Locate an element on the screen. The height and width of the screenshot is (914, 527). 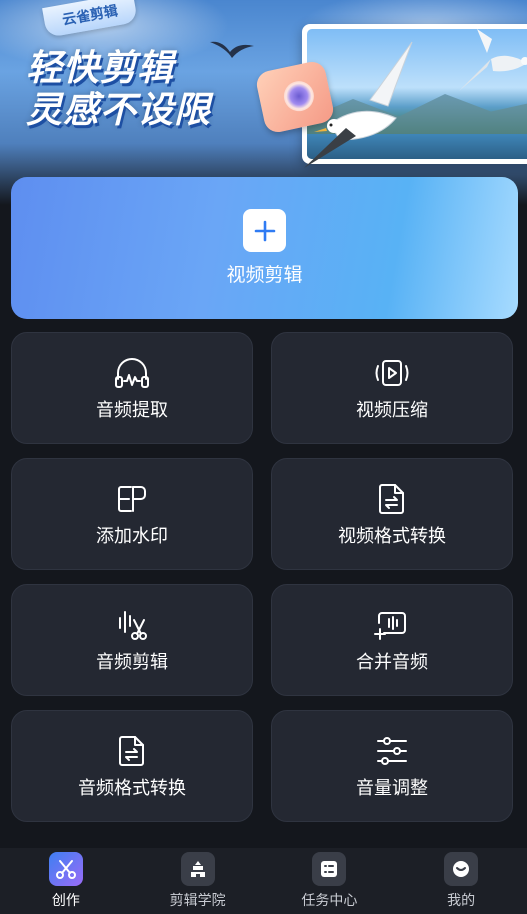
plus-icon is located at coordinates (264, 230).